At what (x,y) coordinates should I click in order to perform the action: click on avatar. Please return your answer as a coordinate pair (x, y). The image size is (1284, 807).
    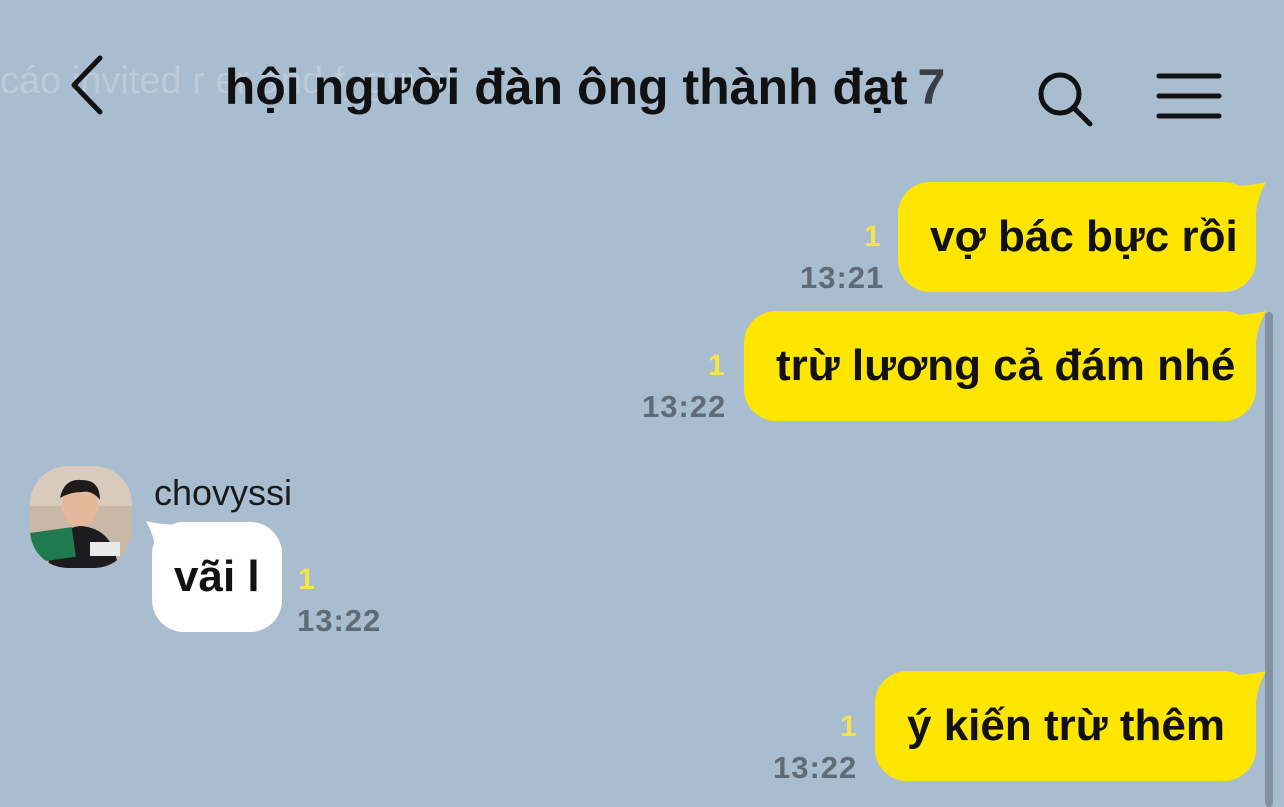
    Looking at the image, I should click on (81, 517).